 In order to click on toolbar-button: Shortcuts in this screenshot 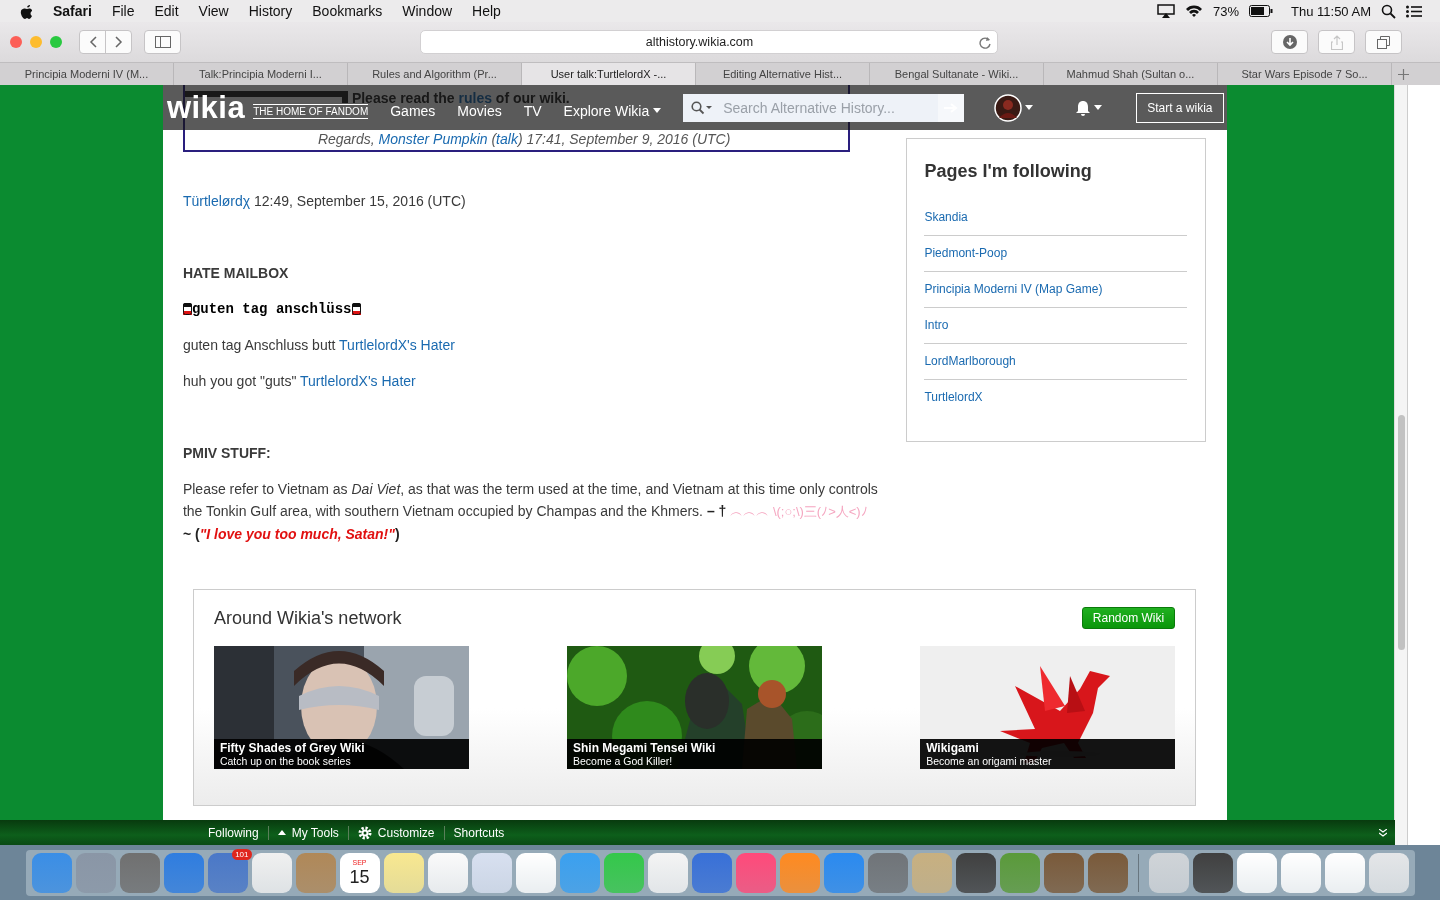, I will do `click(478, 832)`.